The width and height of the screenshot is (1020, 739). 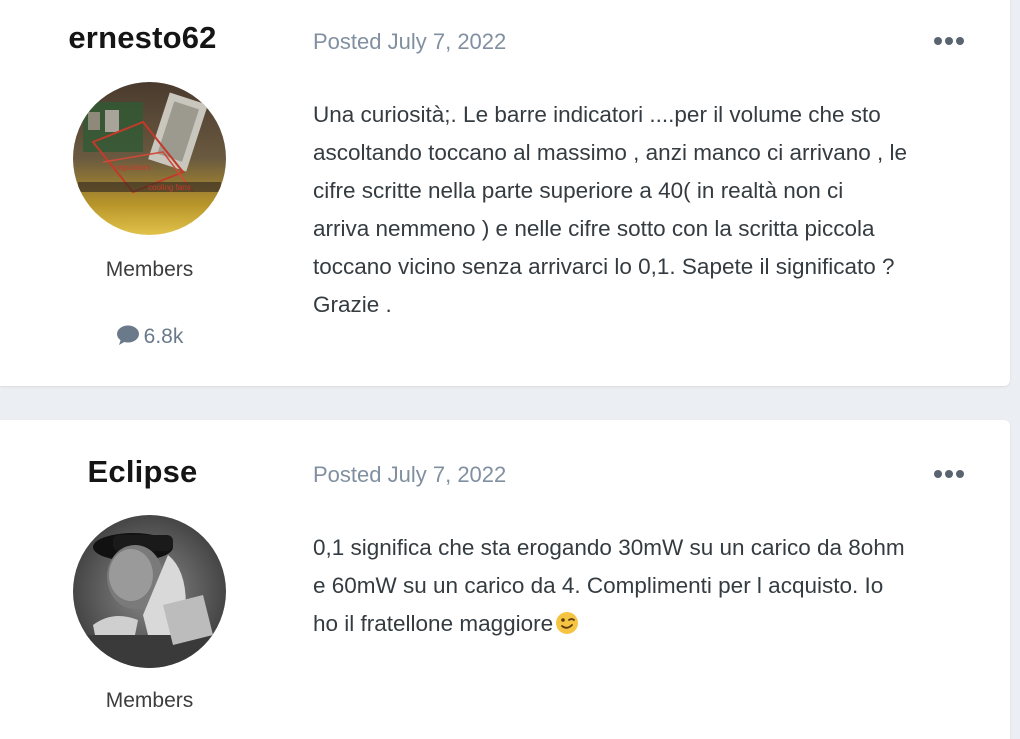 What do you see at coordinates (163, 336) in the screenshot?
I see `content-count-value: 6.8k` at bounding box center [163, 336].